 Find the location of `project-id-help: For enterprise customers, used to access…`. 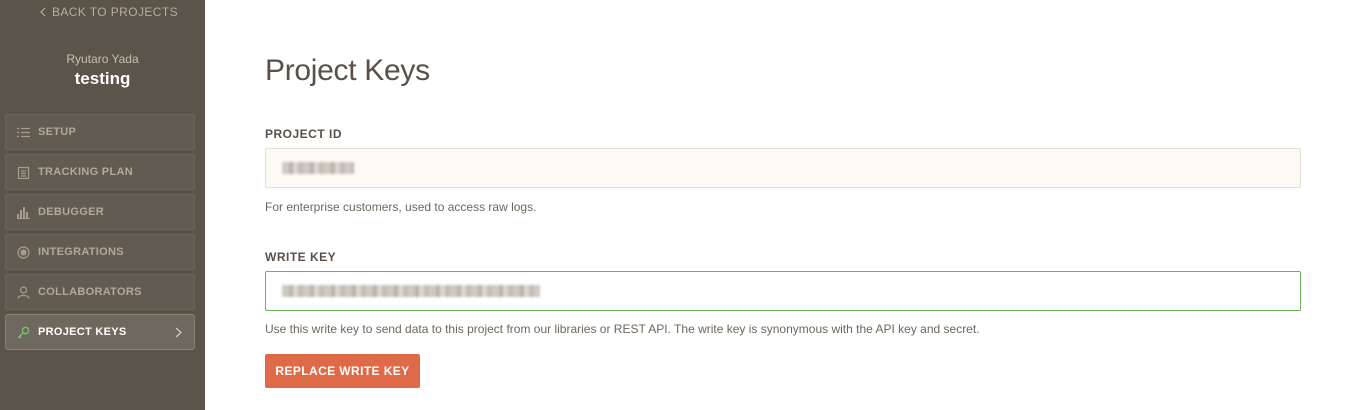

project-id-help: For enterprise customers, used to access… is located at coordinates (401, 207).